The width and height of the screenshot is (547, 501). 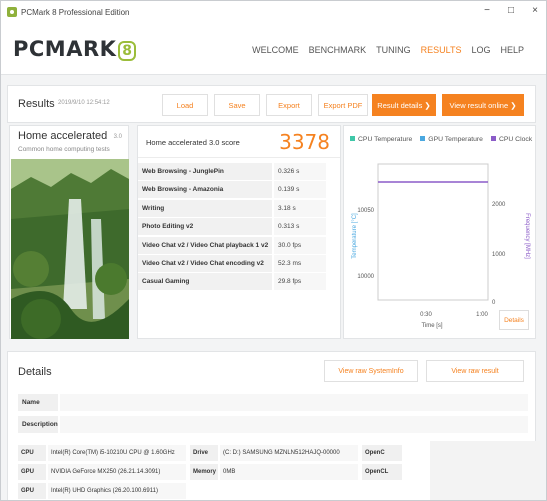 I want to click on pcmark-logo: PCMARK 8, so click(x=75, y=49).